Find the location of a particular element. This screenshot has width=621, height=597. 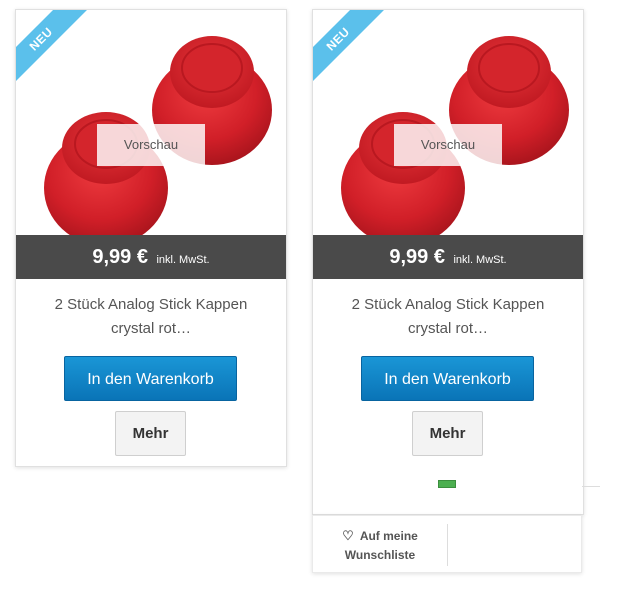

stock-indicator is located at coordinates (447, 484).